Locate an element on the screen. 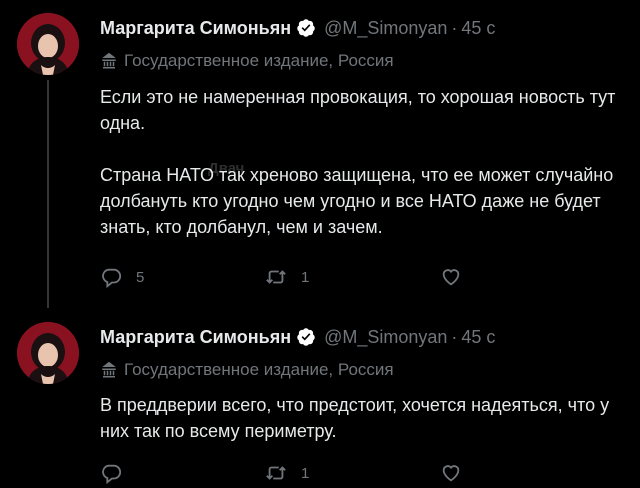  tweet-actions: 1 is located at coordinates (300, 473).